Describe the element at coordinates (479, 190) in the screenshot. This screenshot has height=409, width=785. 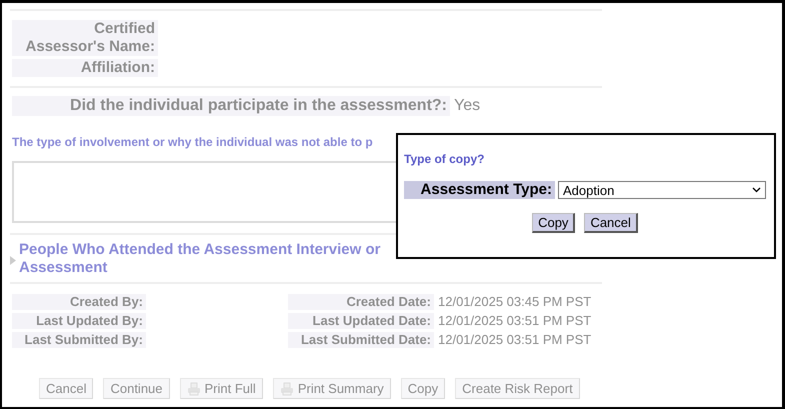
I see `field-label: Assessment Type:` at that location.